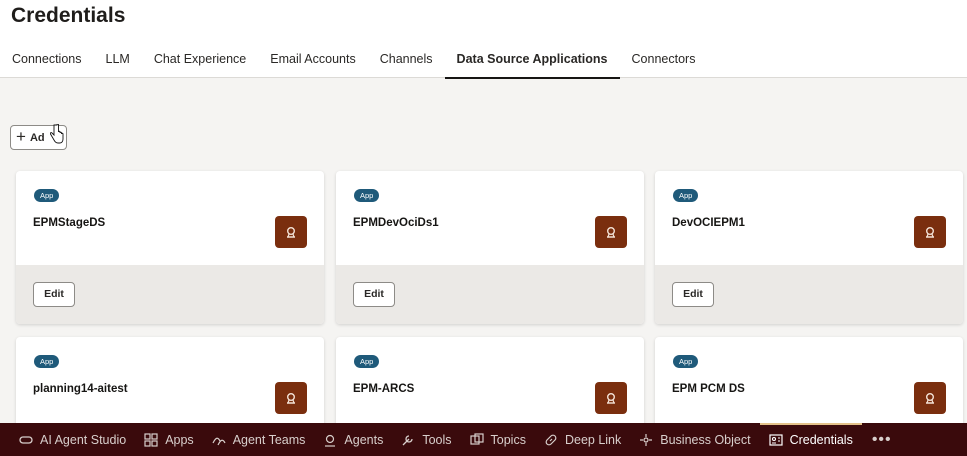  What do you see at coordinates (384, 389) in the screenshot?
I see `card-title: EPM-ARCS` at bounding box center [384, 389].